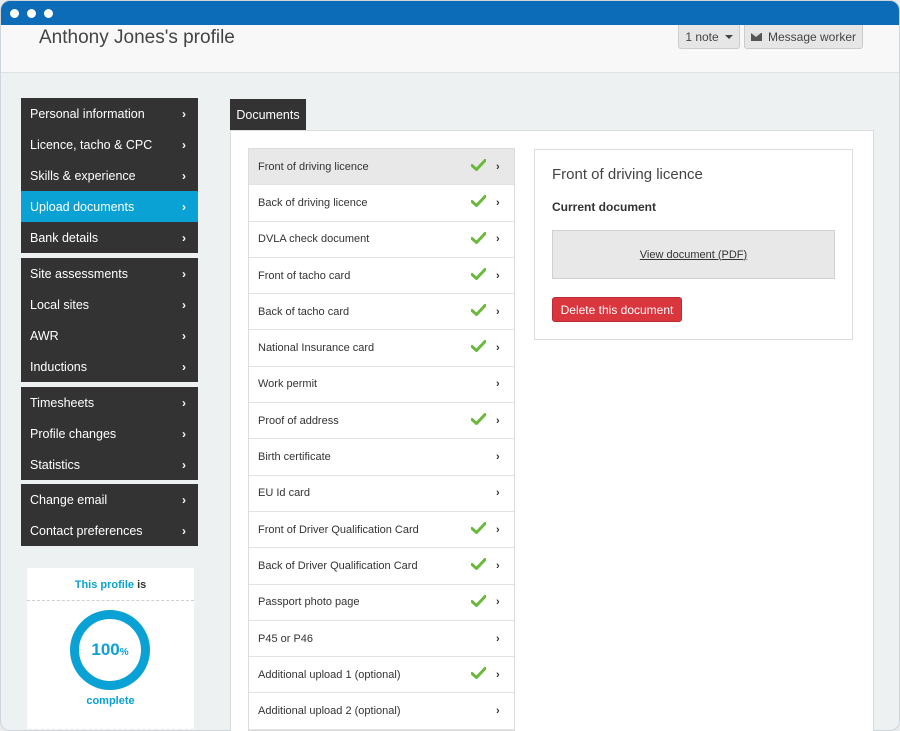  Describe the element at coordinates (314, 239) in the screenshot. I see `document-label: DVLA check document` at that location.